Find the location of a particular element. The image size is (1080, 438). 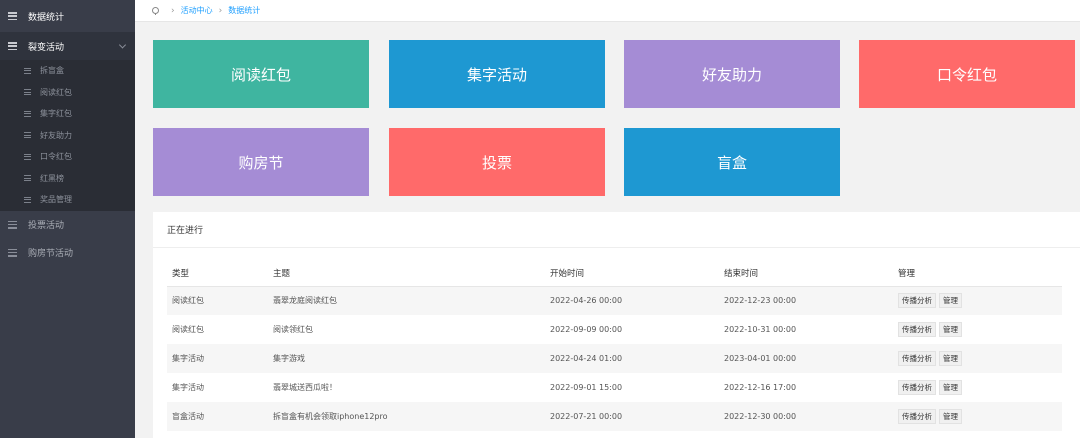

cell-start: 2022-09-01 15:00 is located at coordinates (586, 387).